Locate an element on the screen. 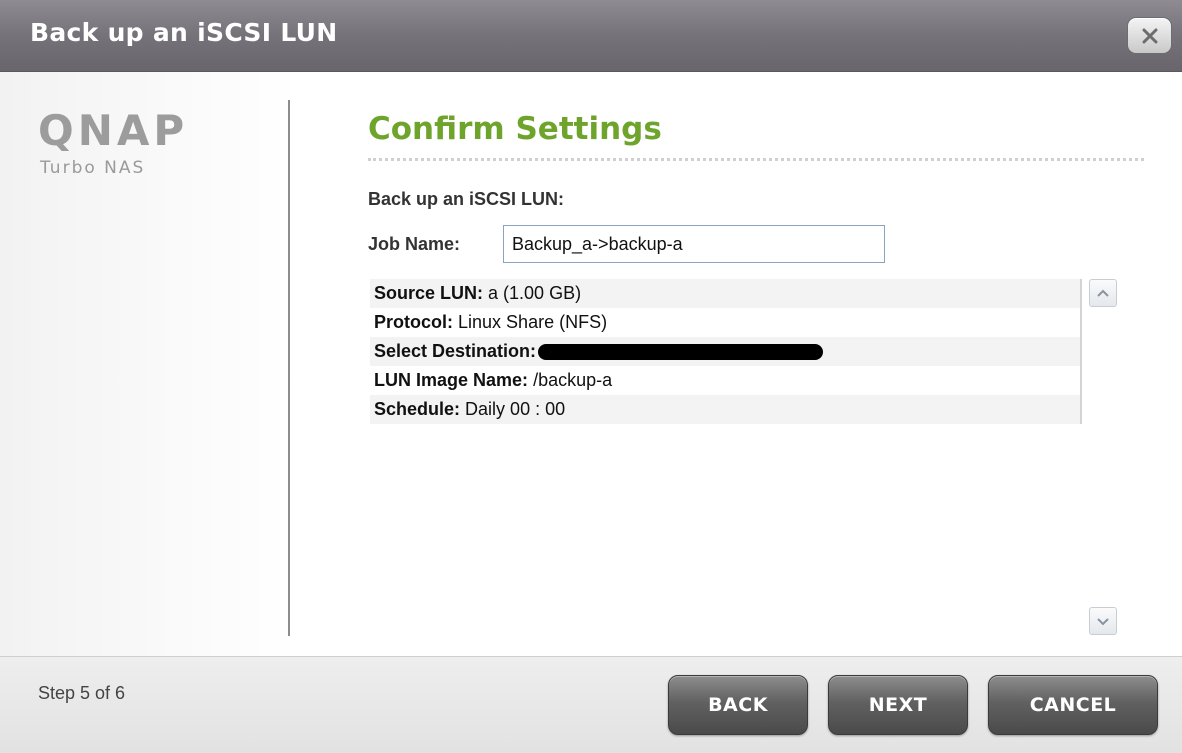  vertical-scrollbar is located at coordinates (1103, 458).